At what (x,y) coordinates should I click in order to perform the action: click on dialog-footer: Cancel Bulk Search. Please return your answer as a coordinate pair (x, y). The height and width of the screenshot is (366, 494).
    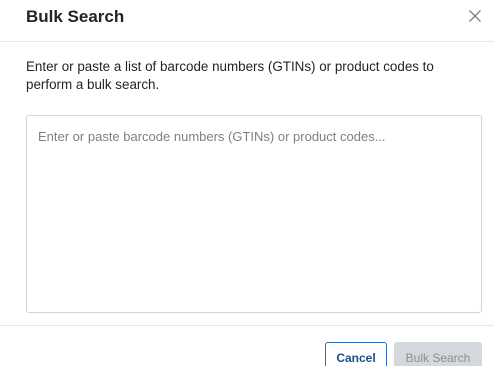
    Looking at the image, I should click on (247, 345).